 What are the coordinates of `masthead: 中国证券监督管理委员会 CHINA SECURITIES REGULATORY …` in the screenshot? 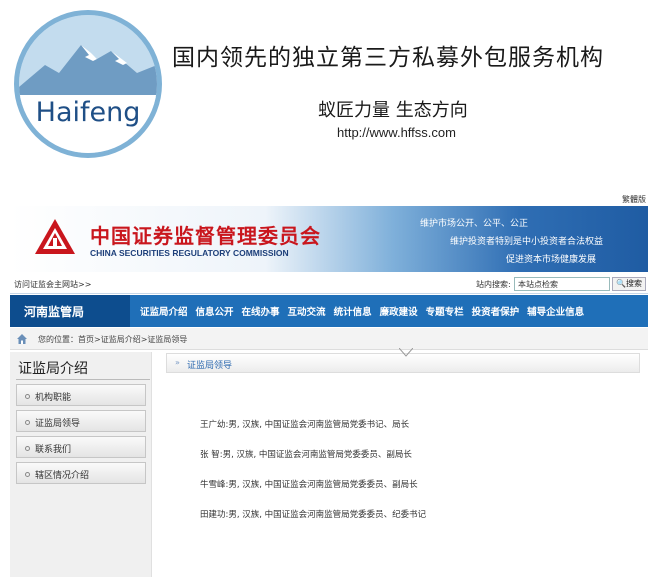 It's located at (329, 239).